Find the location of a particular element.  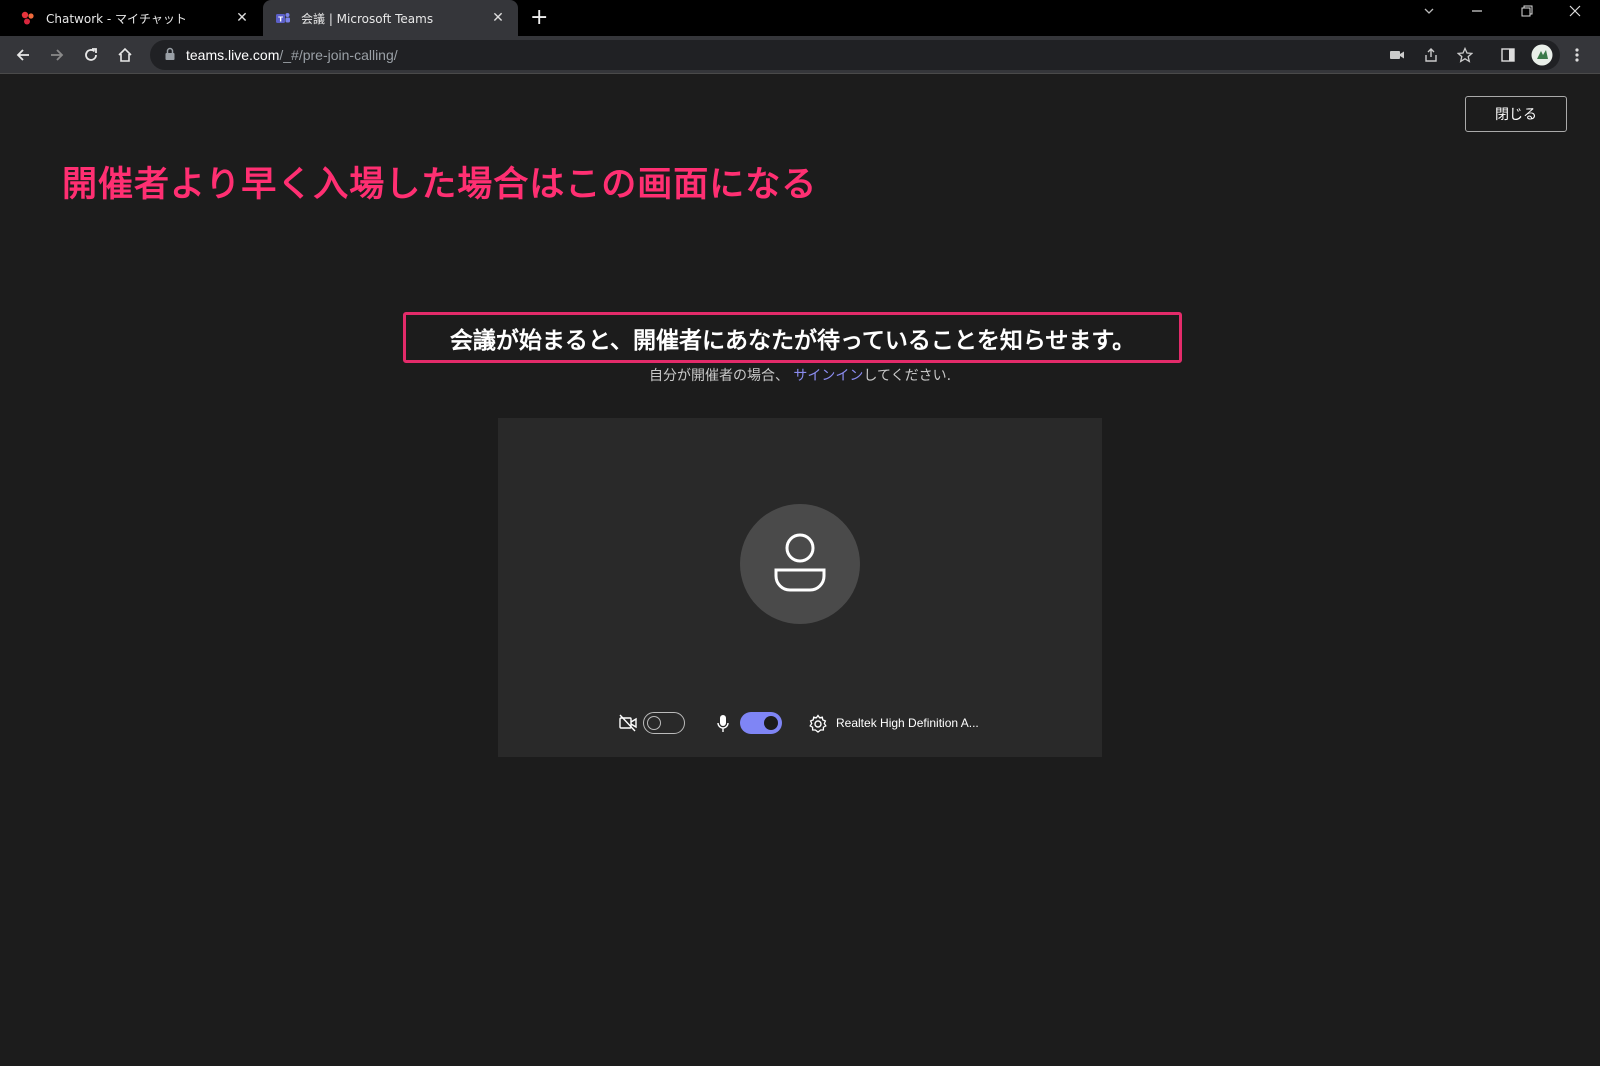

lock-icon is located at coordinates (170, 55).